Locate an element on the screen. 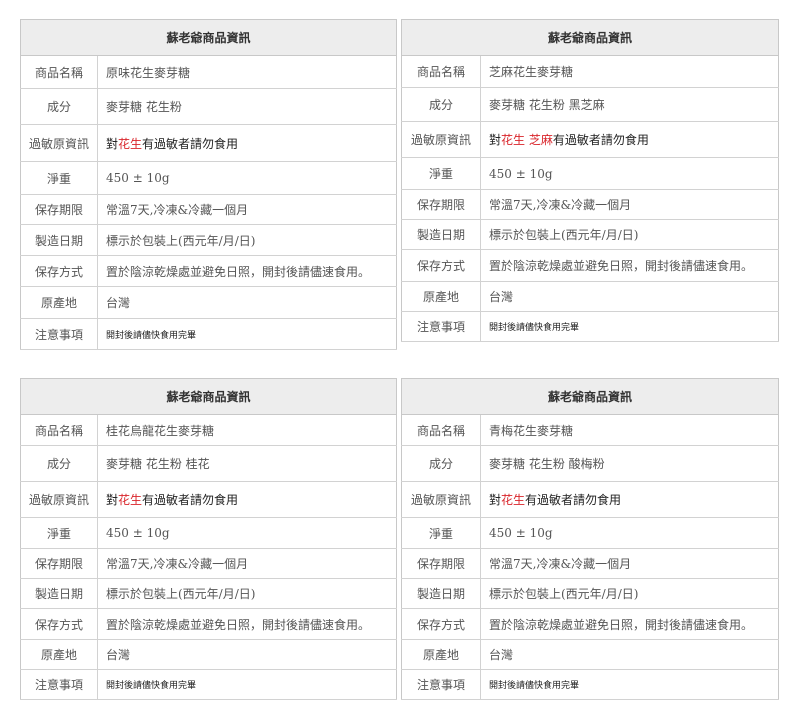 This screenshot has width=800, height=727. allergen-value: 對花生 芝麻有過敏者請勿食用 is located at coordinates (629, 139).